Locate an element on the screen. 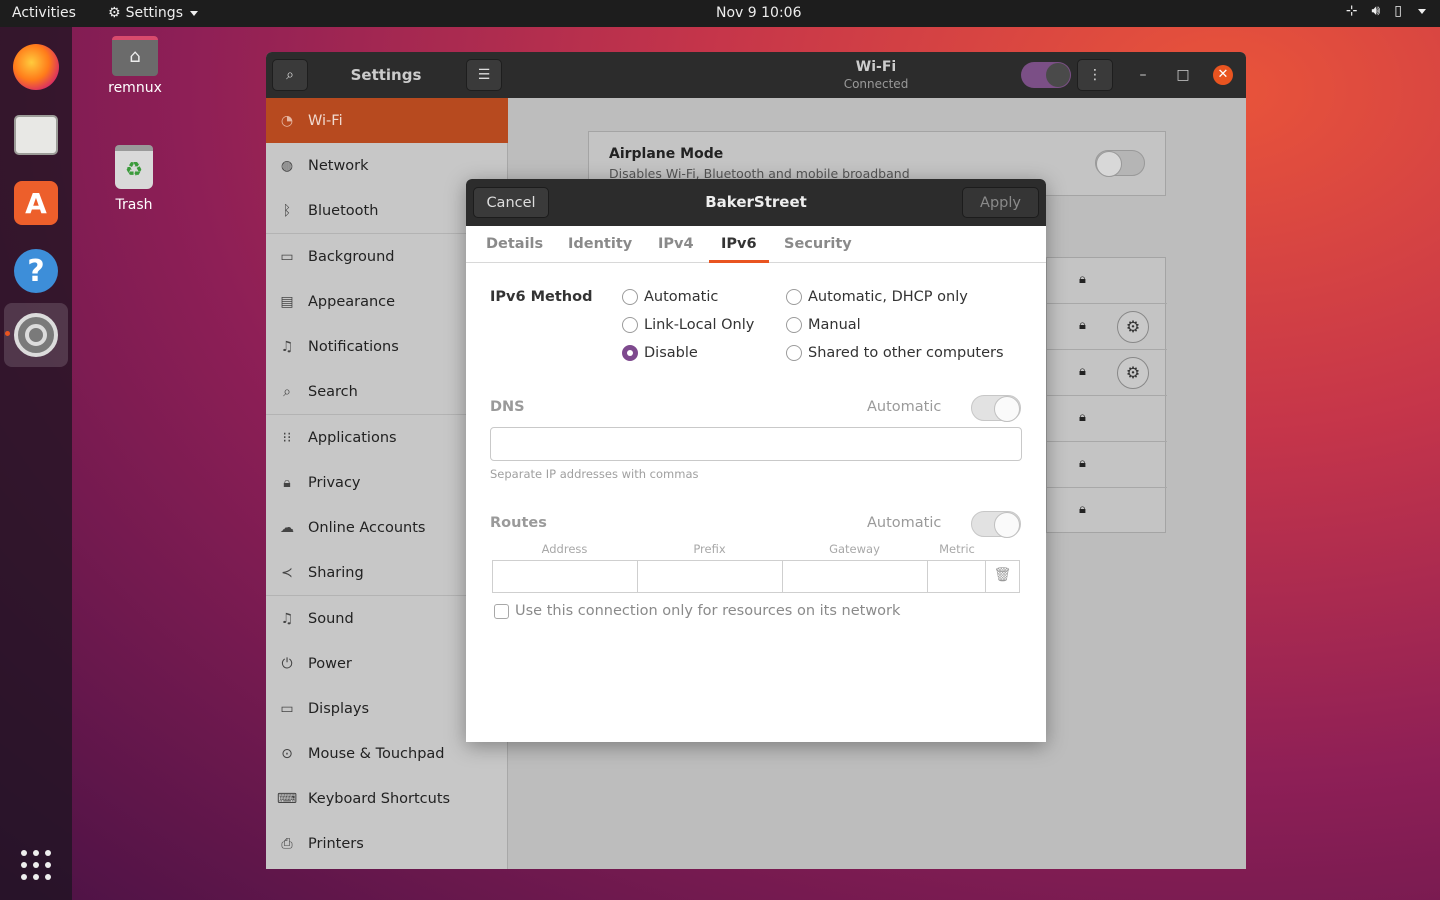  sidebar-item-label: Applications is located at coordinates (352, 437).